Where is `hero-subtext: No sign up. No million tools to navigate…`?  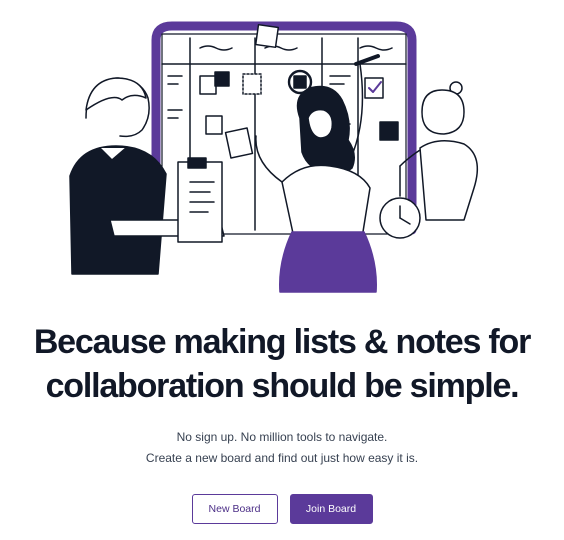 hero-subtext: No sign up. No million tools to navigate… is located at coordinates (282, 448).